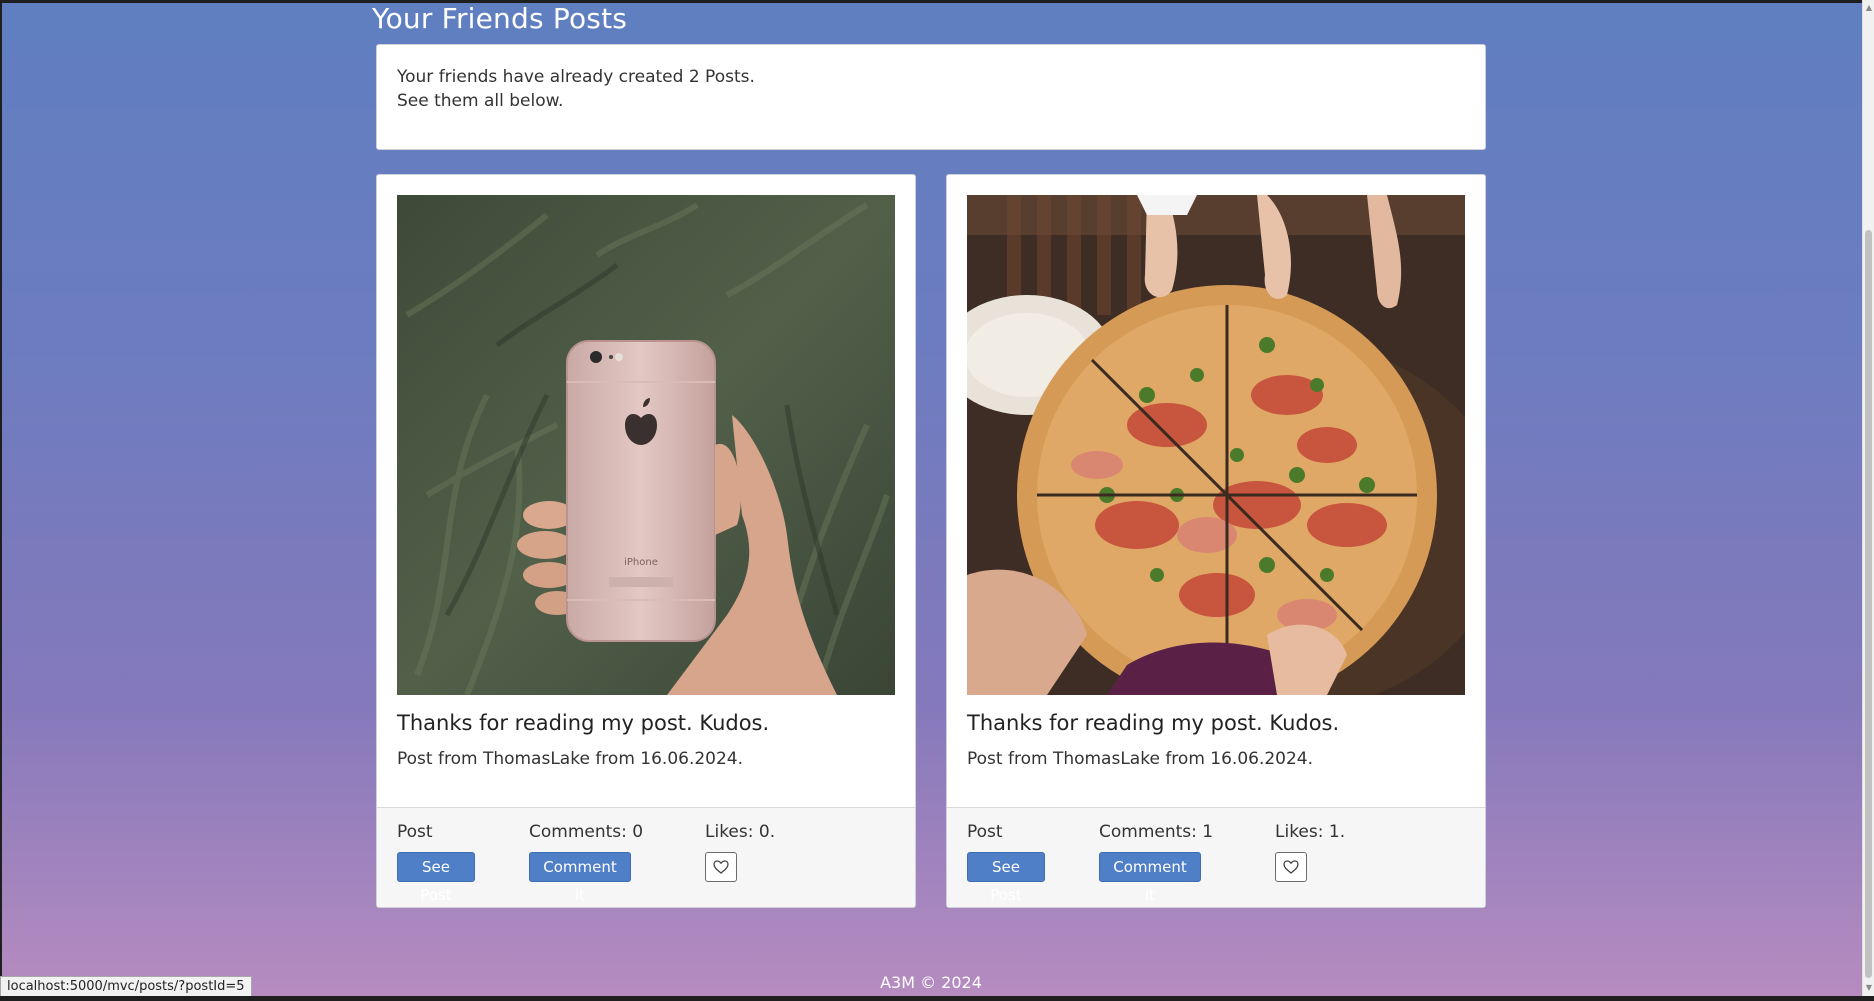 The image size is (1874, 1001). What do you see at coordinates (500, 18) in the screenshot?
I see `page-title: Your Friends Posts` at bounding box center [500, 18].